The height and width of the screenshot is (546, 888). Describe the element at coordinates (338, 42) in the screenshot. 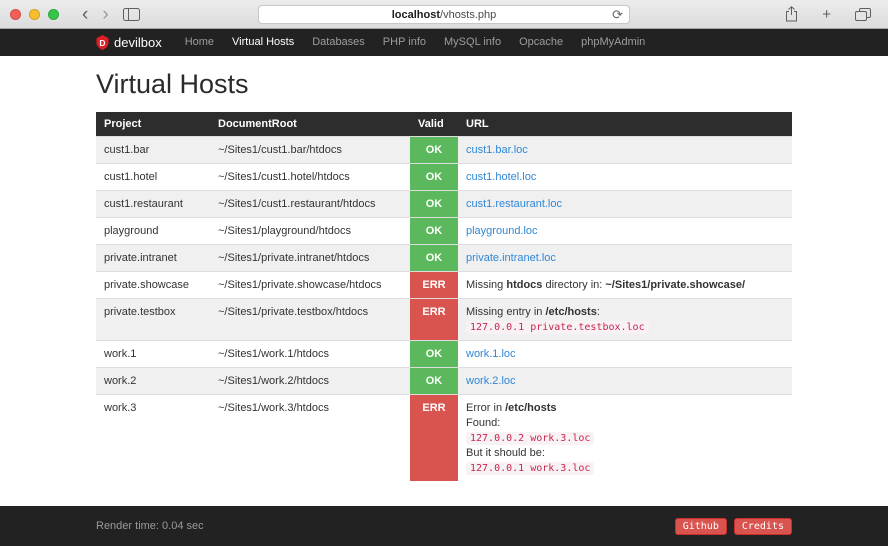

I see `nav-item-databases: Databases` at that location.